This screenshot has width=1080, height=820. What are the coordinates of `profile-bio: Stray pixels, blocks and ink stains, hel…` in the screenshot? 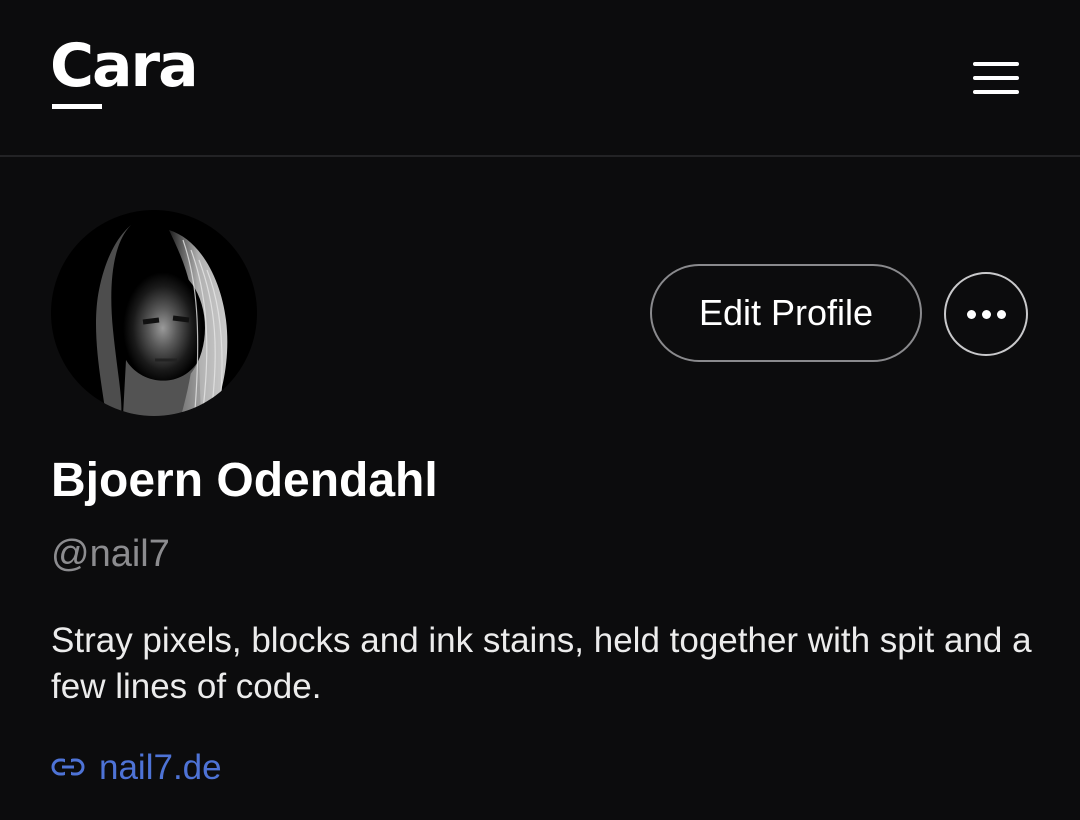 It's located at (541, 663).